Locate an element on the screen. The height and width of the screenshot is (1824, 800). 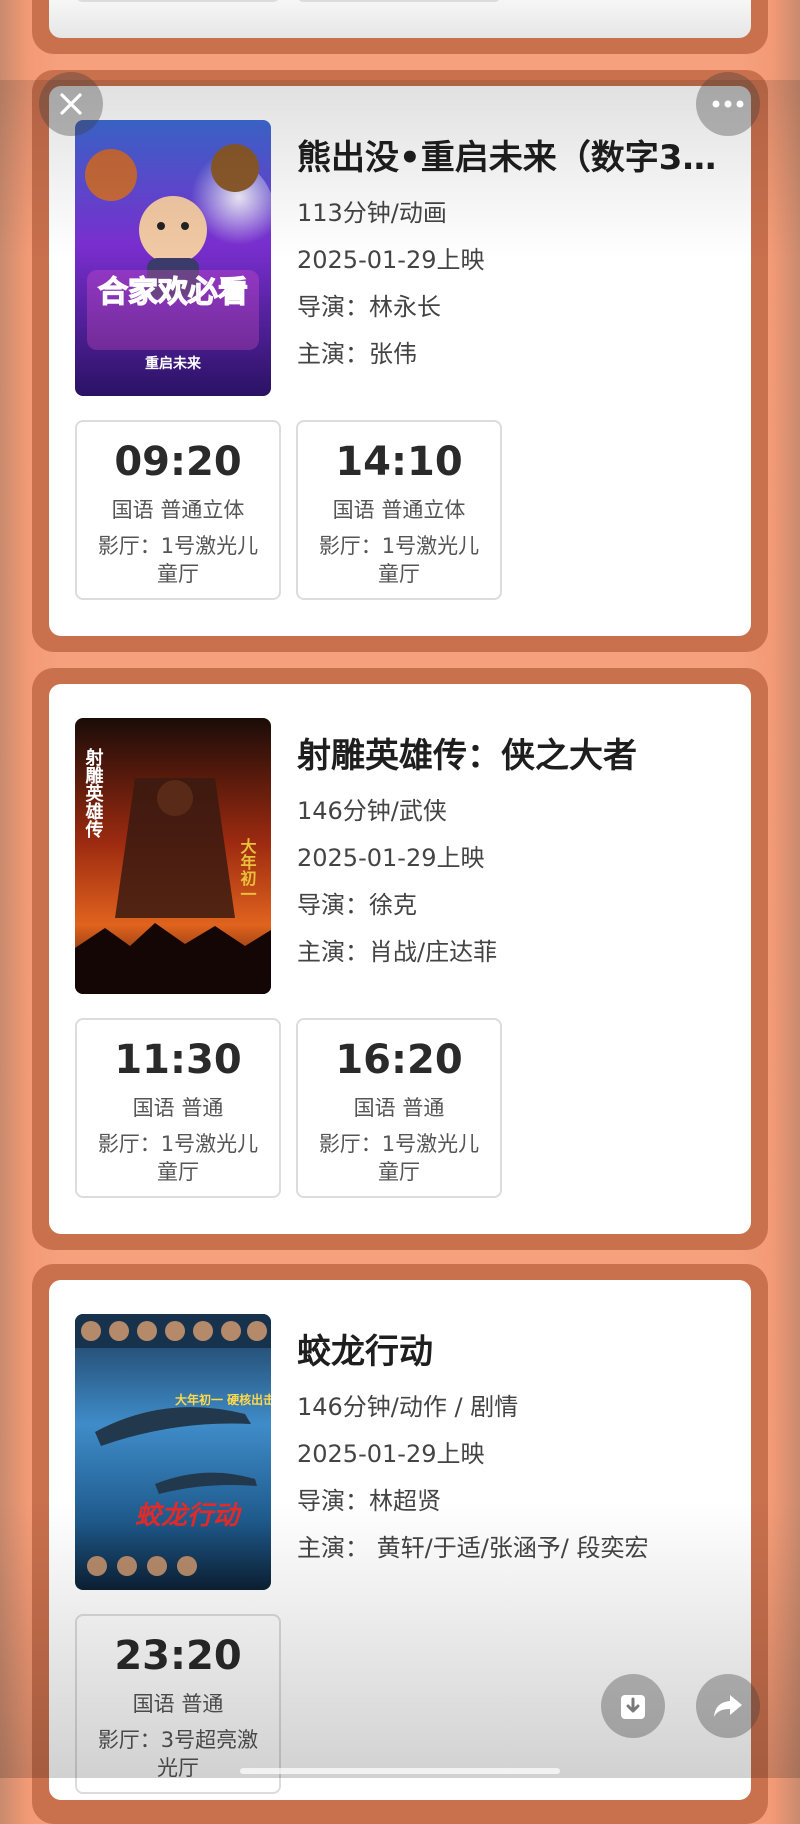
movie-poster: 射雕英雄传 大年初一 is located at coordinates (173, 856).